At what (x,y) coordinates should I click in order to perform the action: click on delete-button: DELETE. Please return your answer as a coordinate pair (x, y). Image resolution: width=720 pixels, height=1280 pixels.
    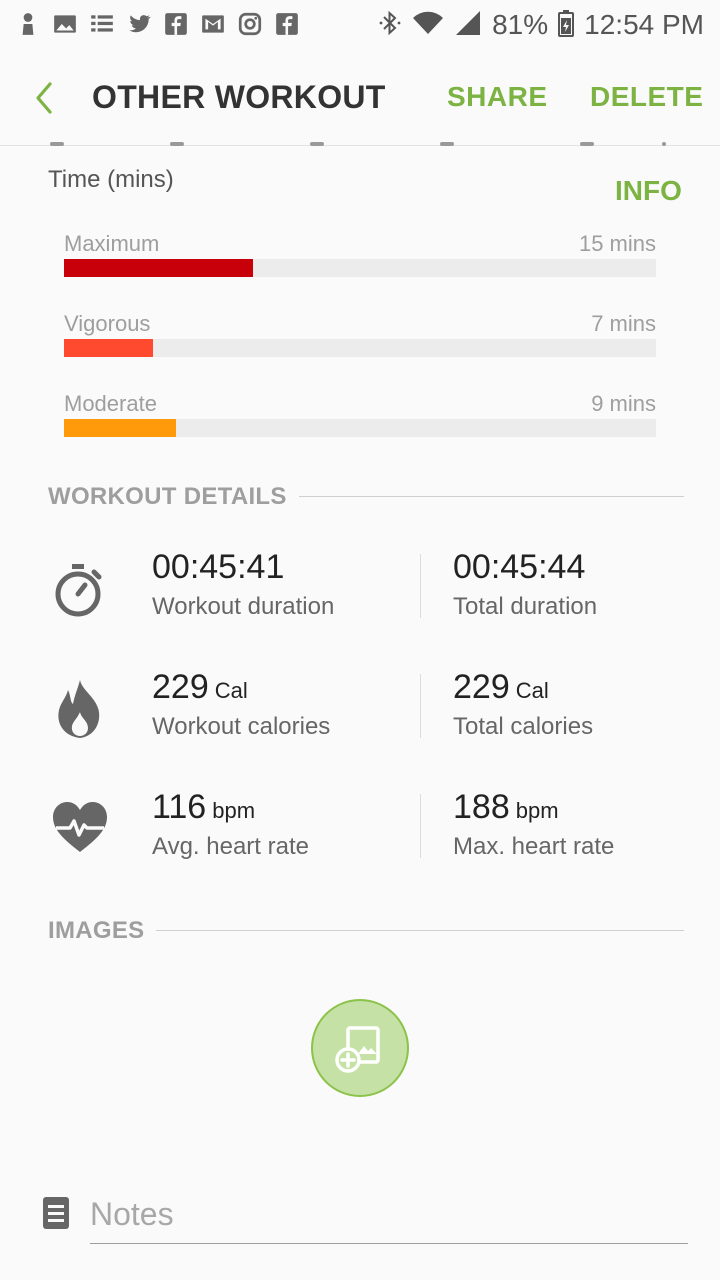
    Looking at the image, I should click on (646, 97).